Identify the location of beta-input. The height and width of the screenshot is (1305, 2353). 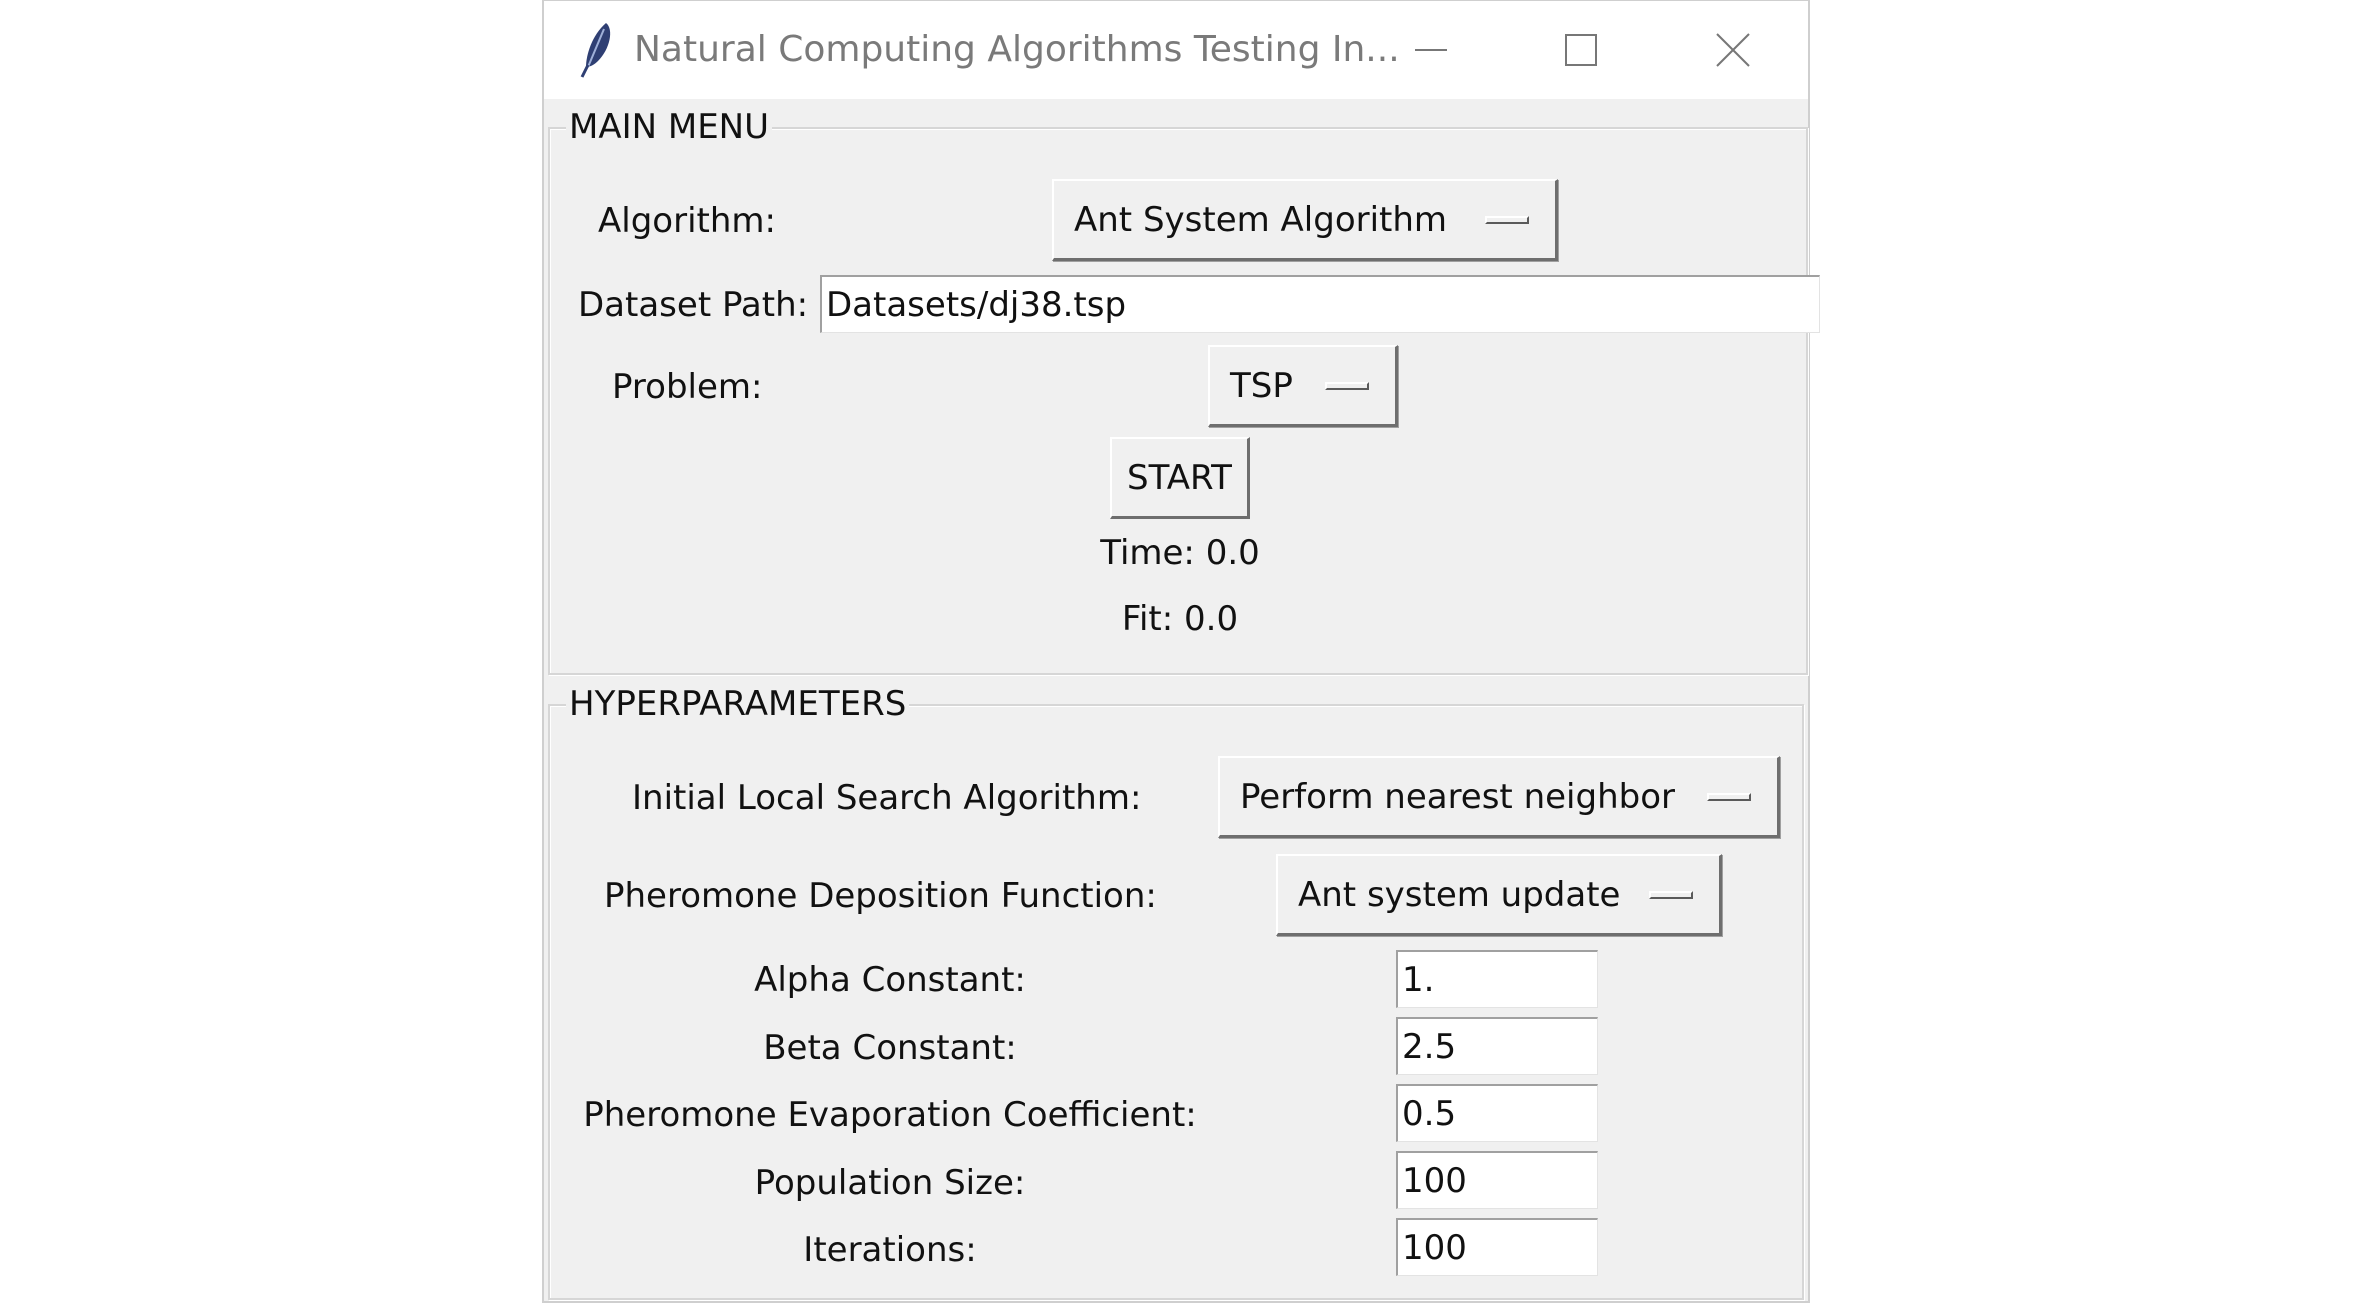
(1497, 1046).